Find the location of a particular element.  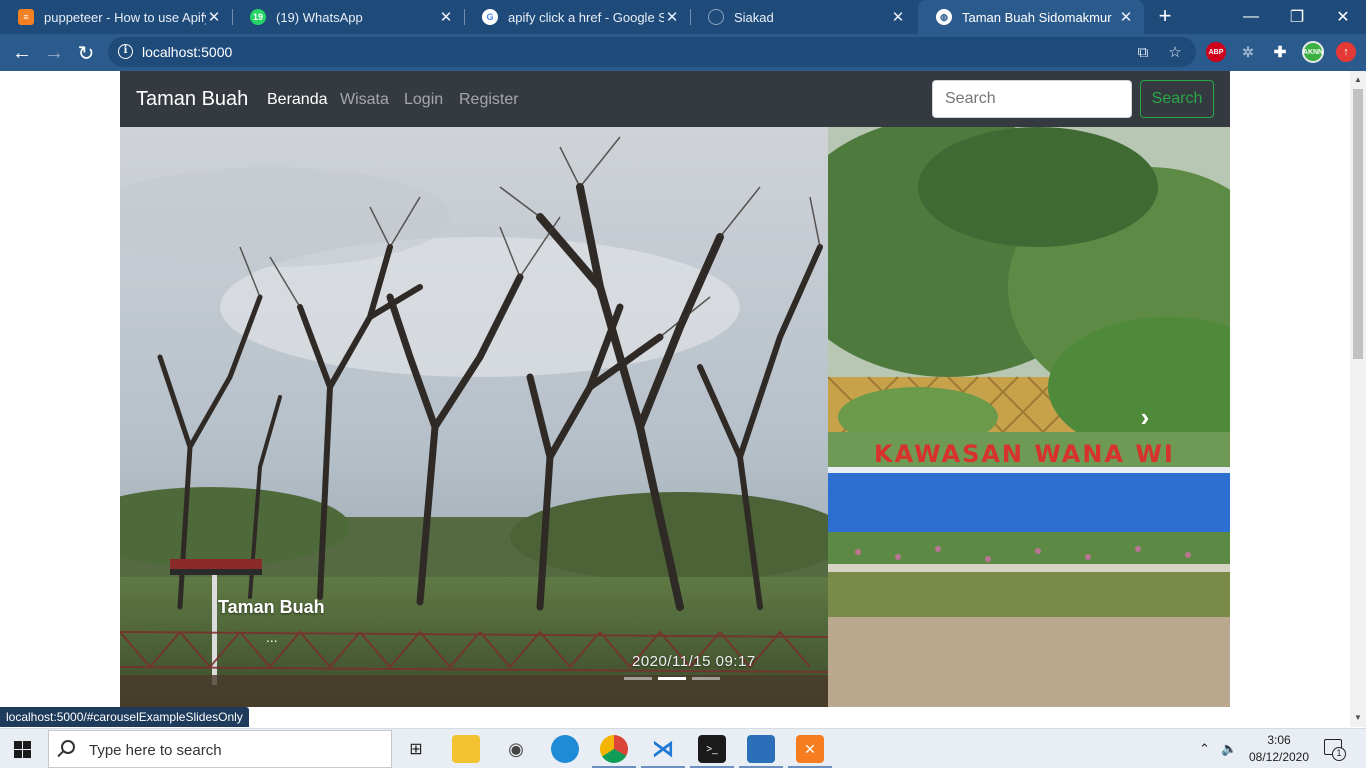

minimize-button: — is located at coordinates (1251, 17).